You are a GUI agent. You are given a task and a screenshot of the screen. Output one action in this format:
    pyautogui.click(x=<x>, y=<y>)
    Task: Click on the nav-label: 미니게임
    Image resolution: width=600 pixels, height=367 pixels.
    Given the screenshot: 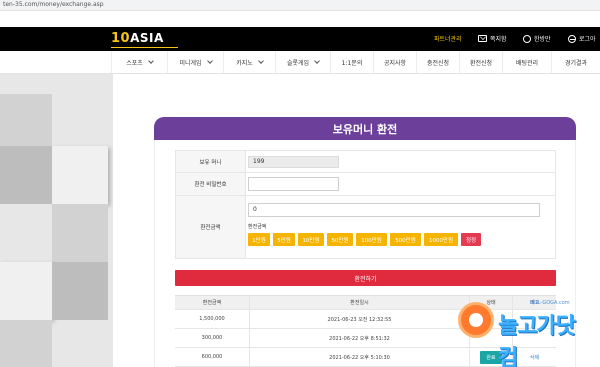 What is the action you would take?
    pyautogui.click(x=190, y=63)
    